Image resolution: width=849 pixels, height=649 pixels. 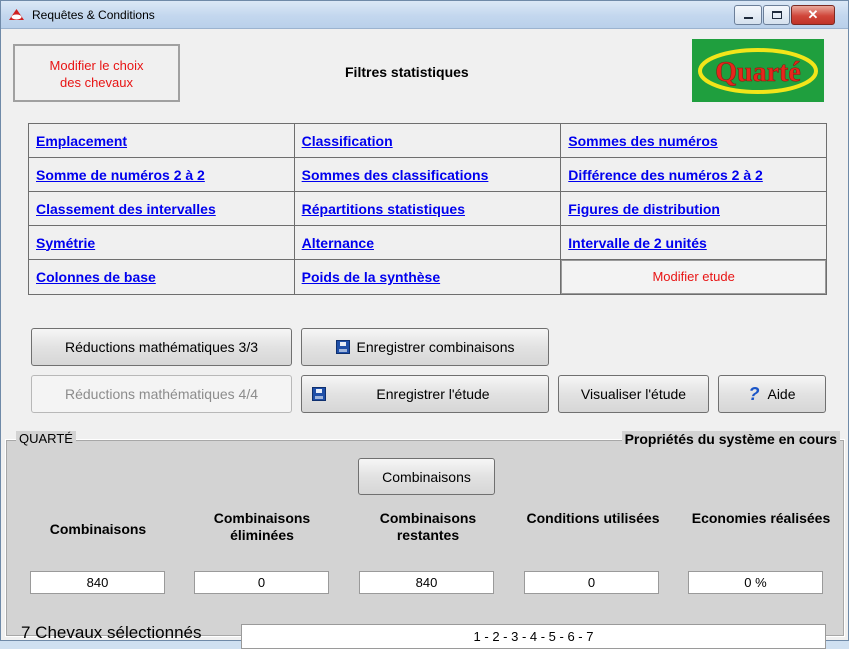 I want to click on link-alternance: Alternance, so click(x=338, y=243).